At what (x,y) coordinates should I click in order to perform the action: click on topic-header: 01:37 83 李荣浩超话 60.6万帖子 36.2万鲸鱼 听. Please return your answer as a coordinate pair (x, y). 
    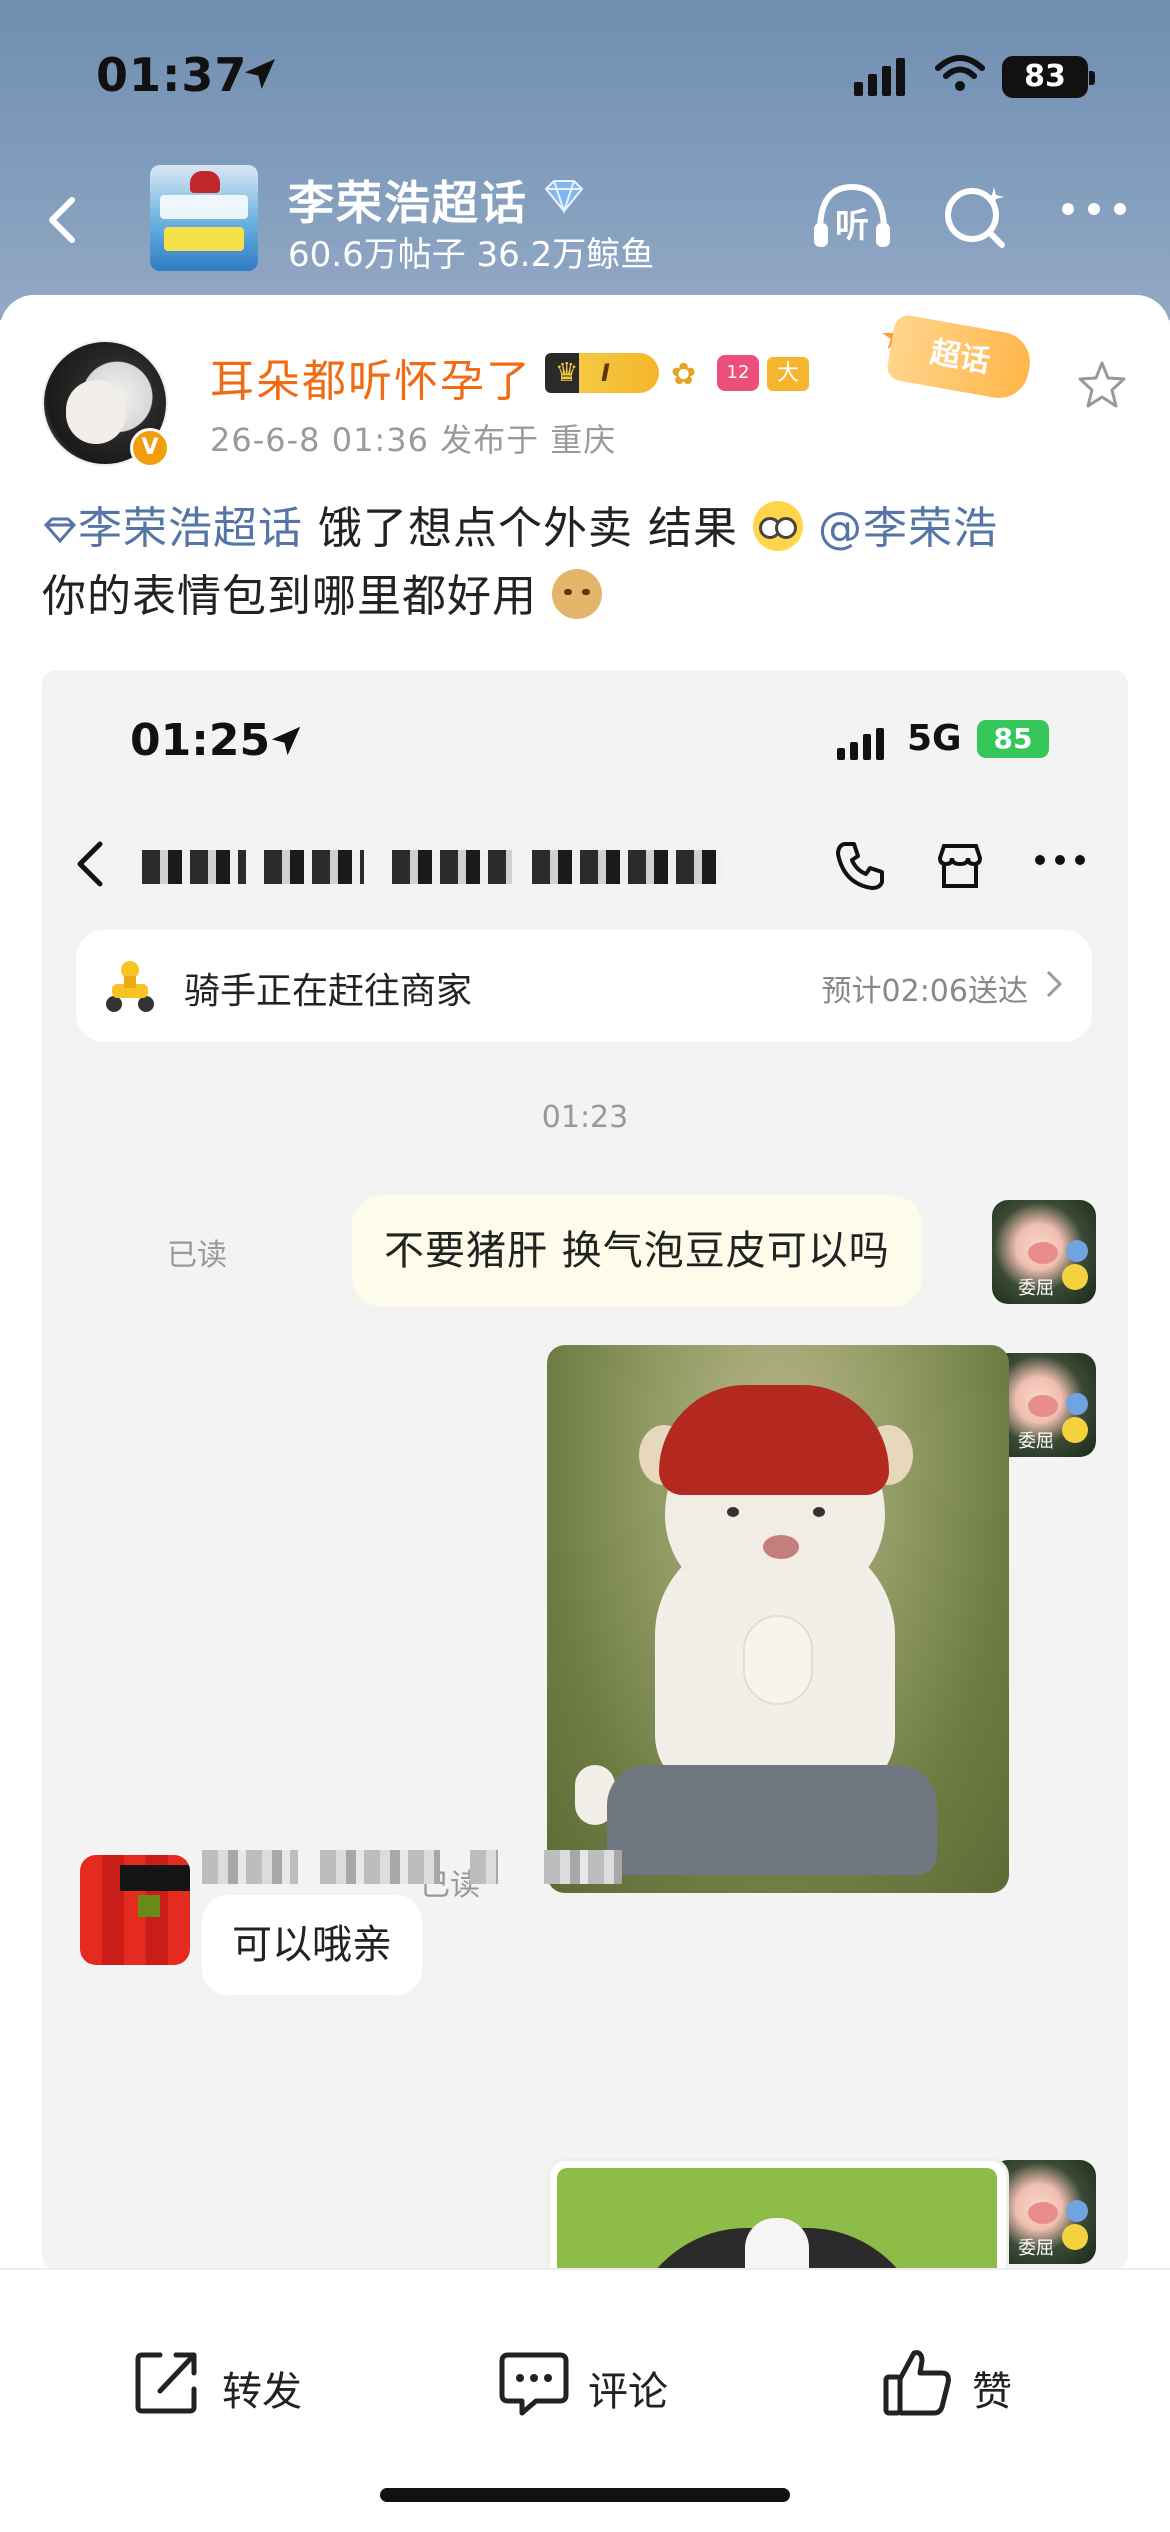
    Looking at the image, I should click on (585, 160).